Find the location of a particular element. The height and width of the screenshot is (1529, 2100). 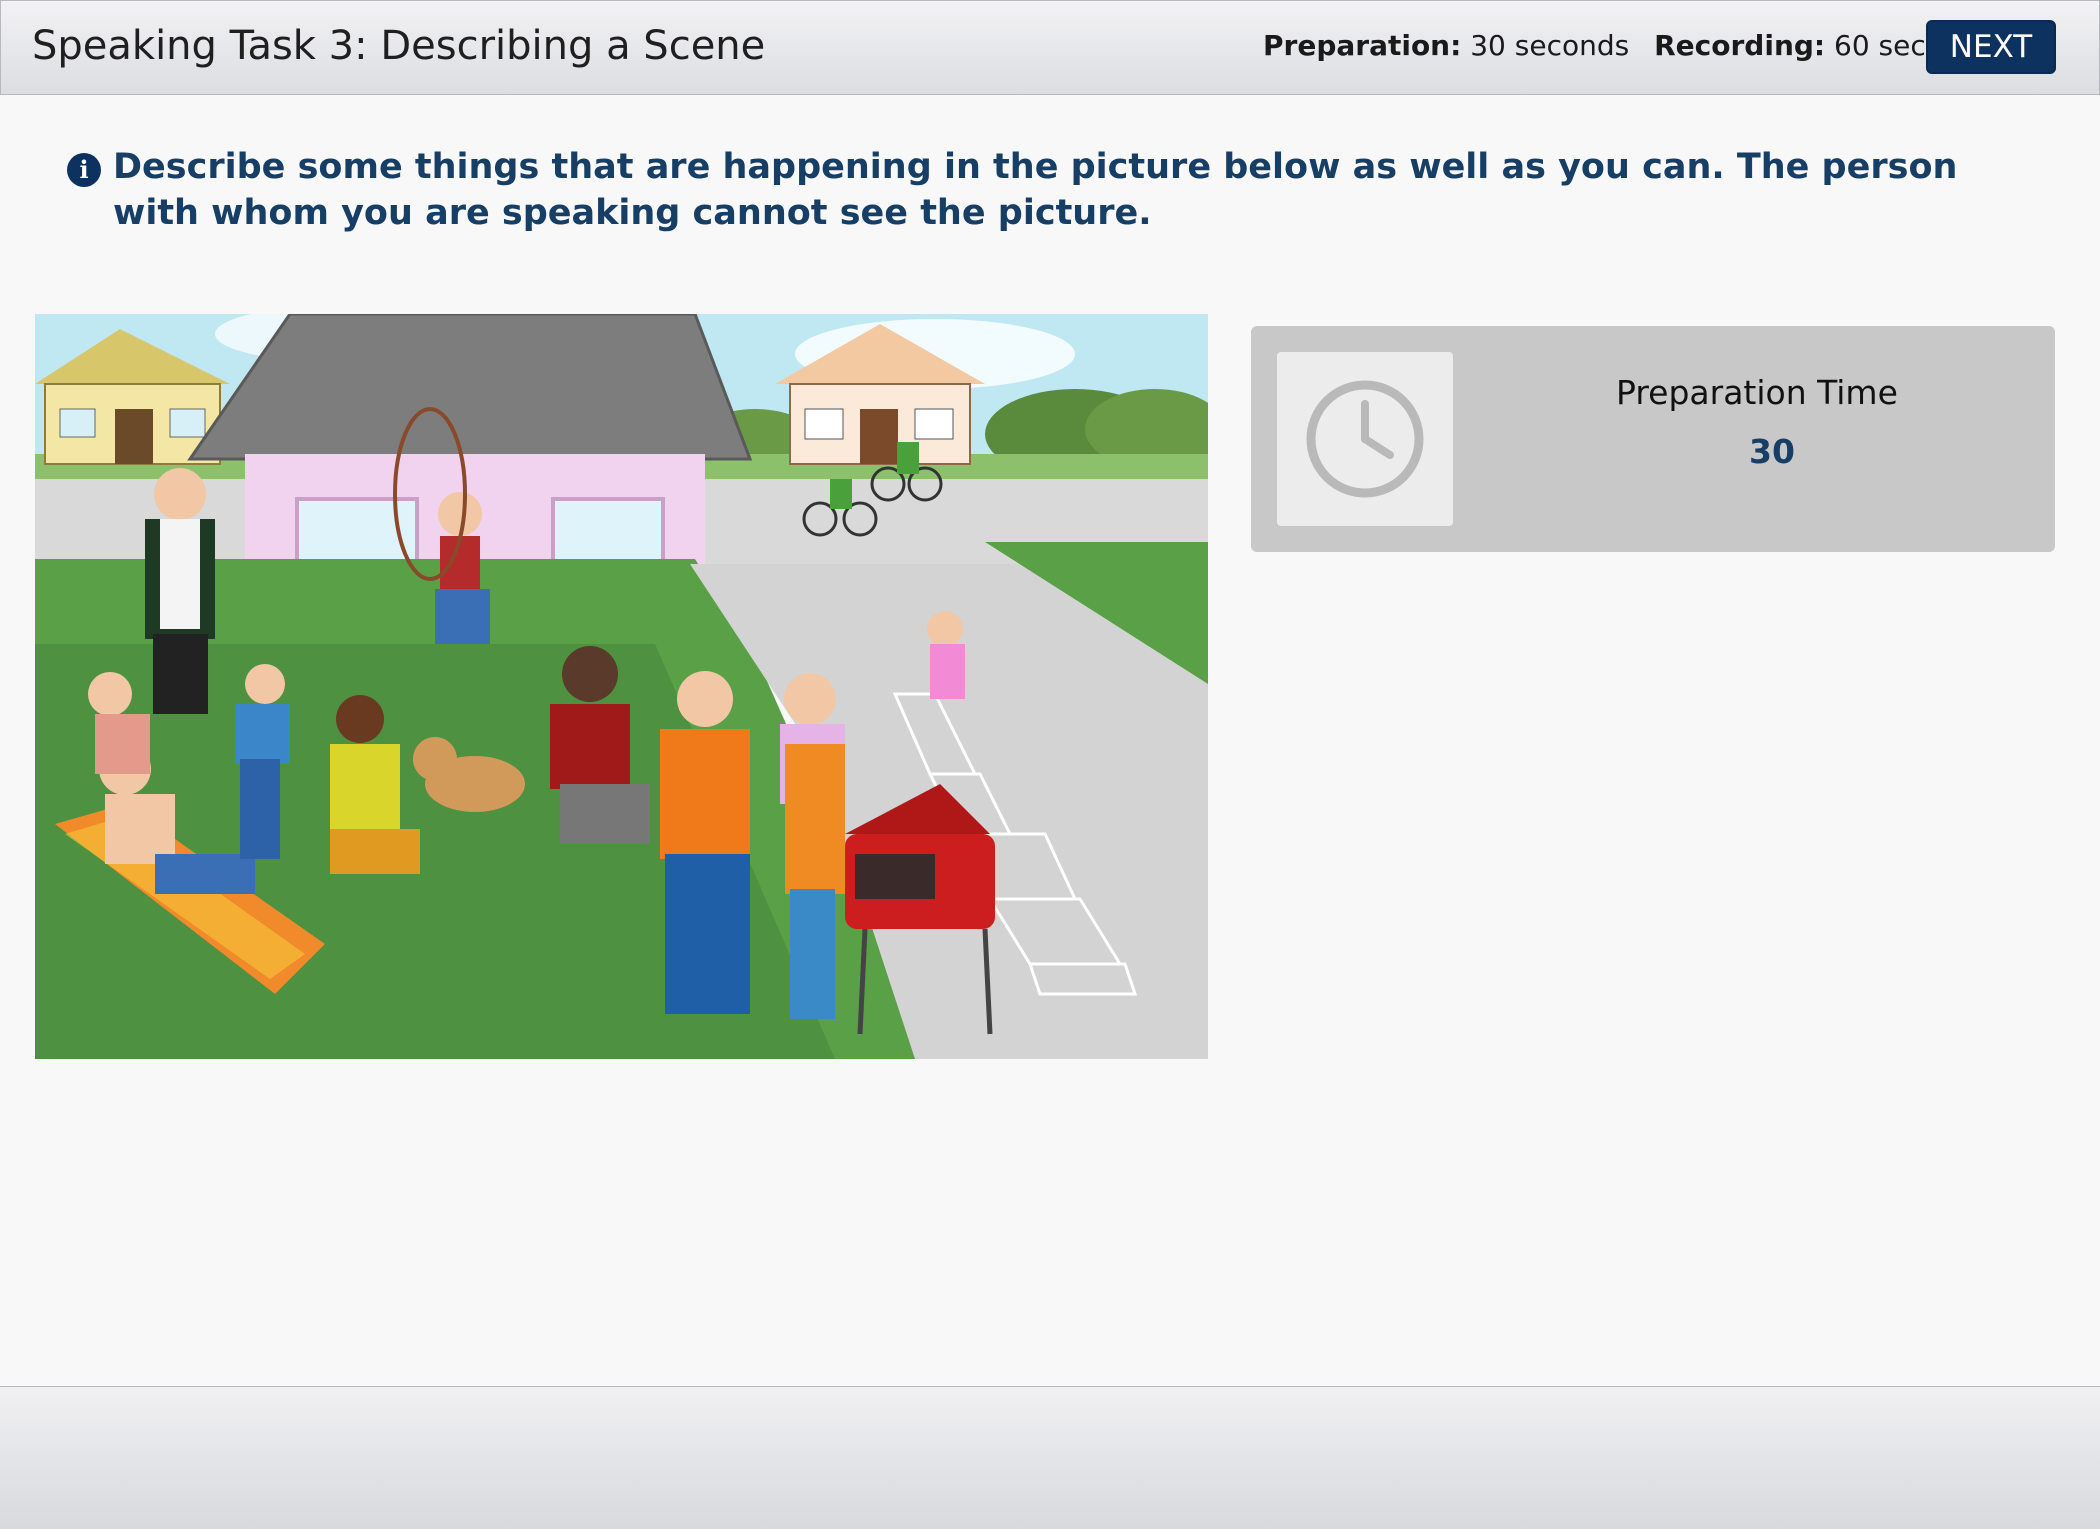

preparation-label: Preparation: is located at coordinates (1362, 45).